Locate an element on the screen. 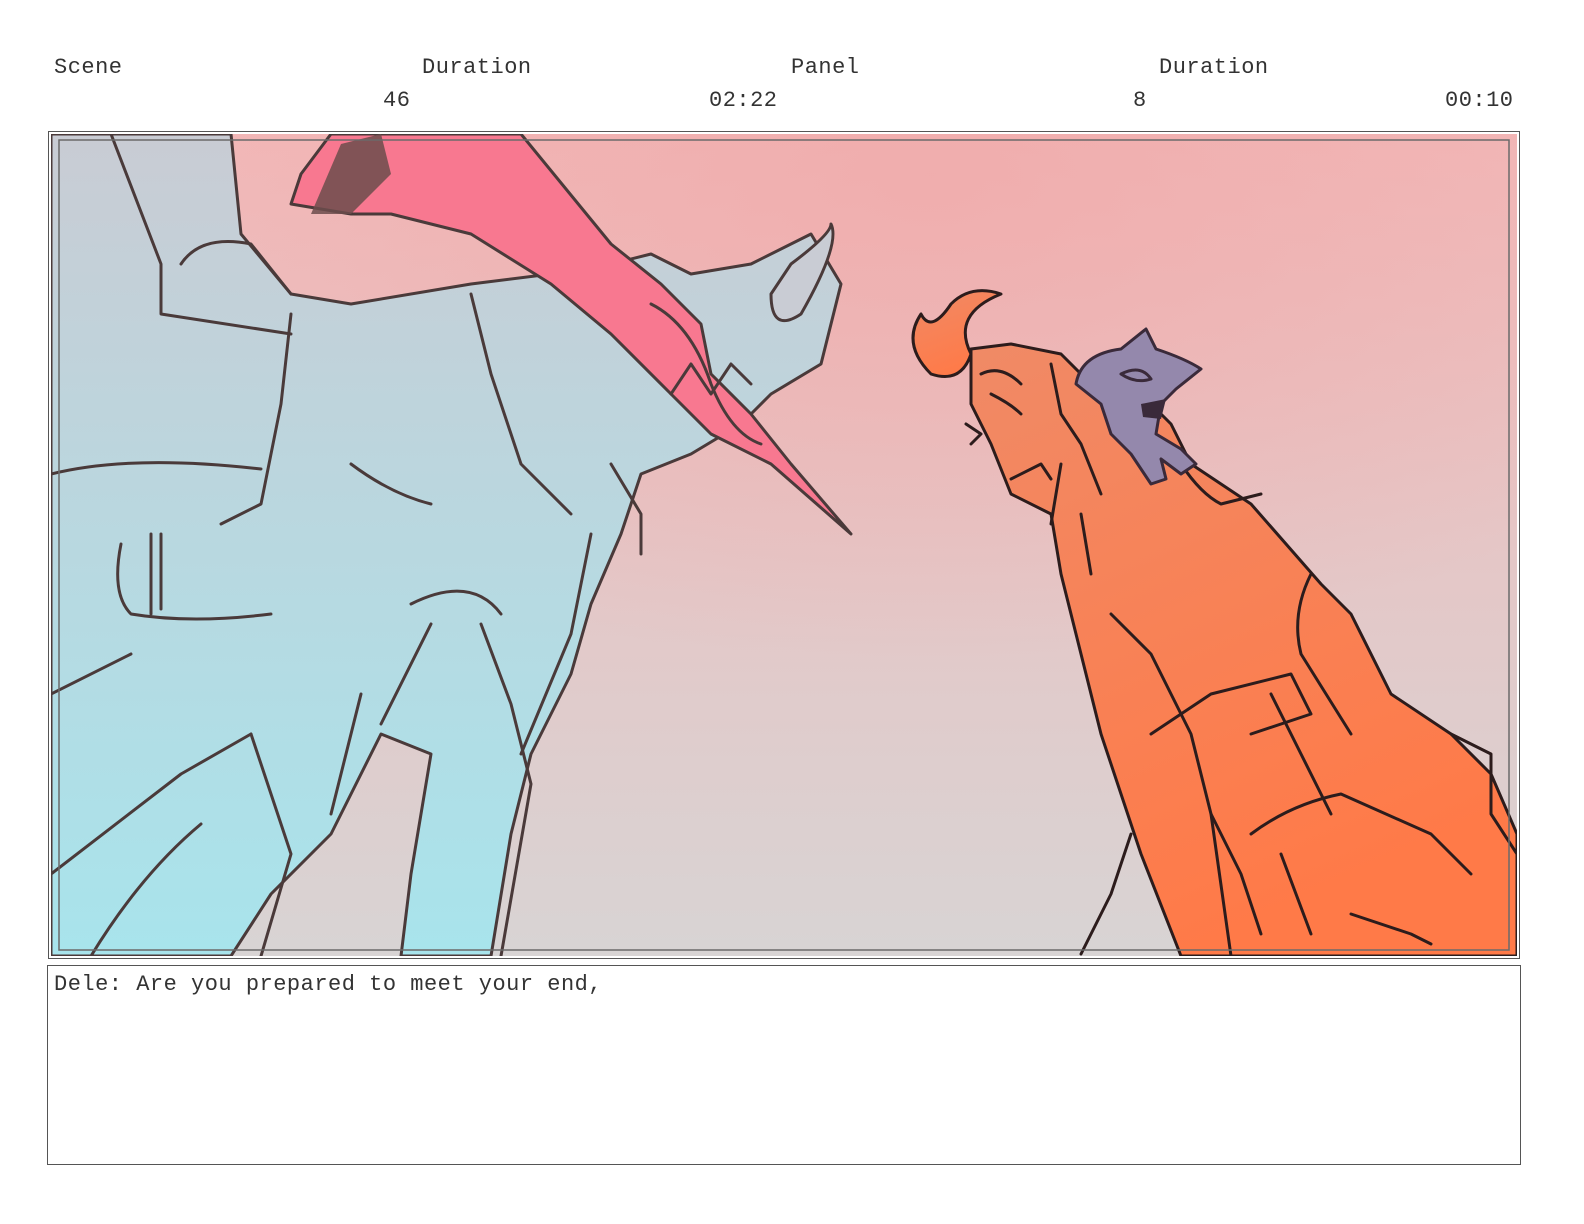 The width and height of the screenshot is (1584, 1224). scene-duration-label: Duration is located at coordinates (477, 67).